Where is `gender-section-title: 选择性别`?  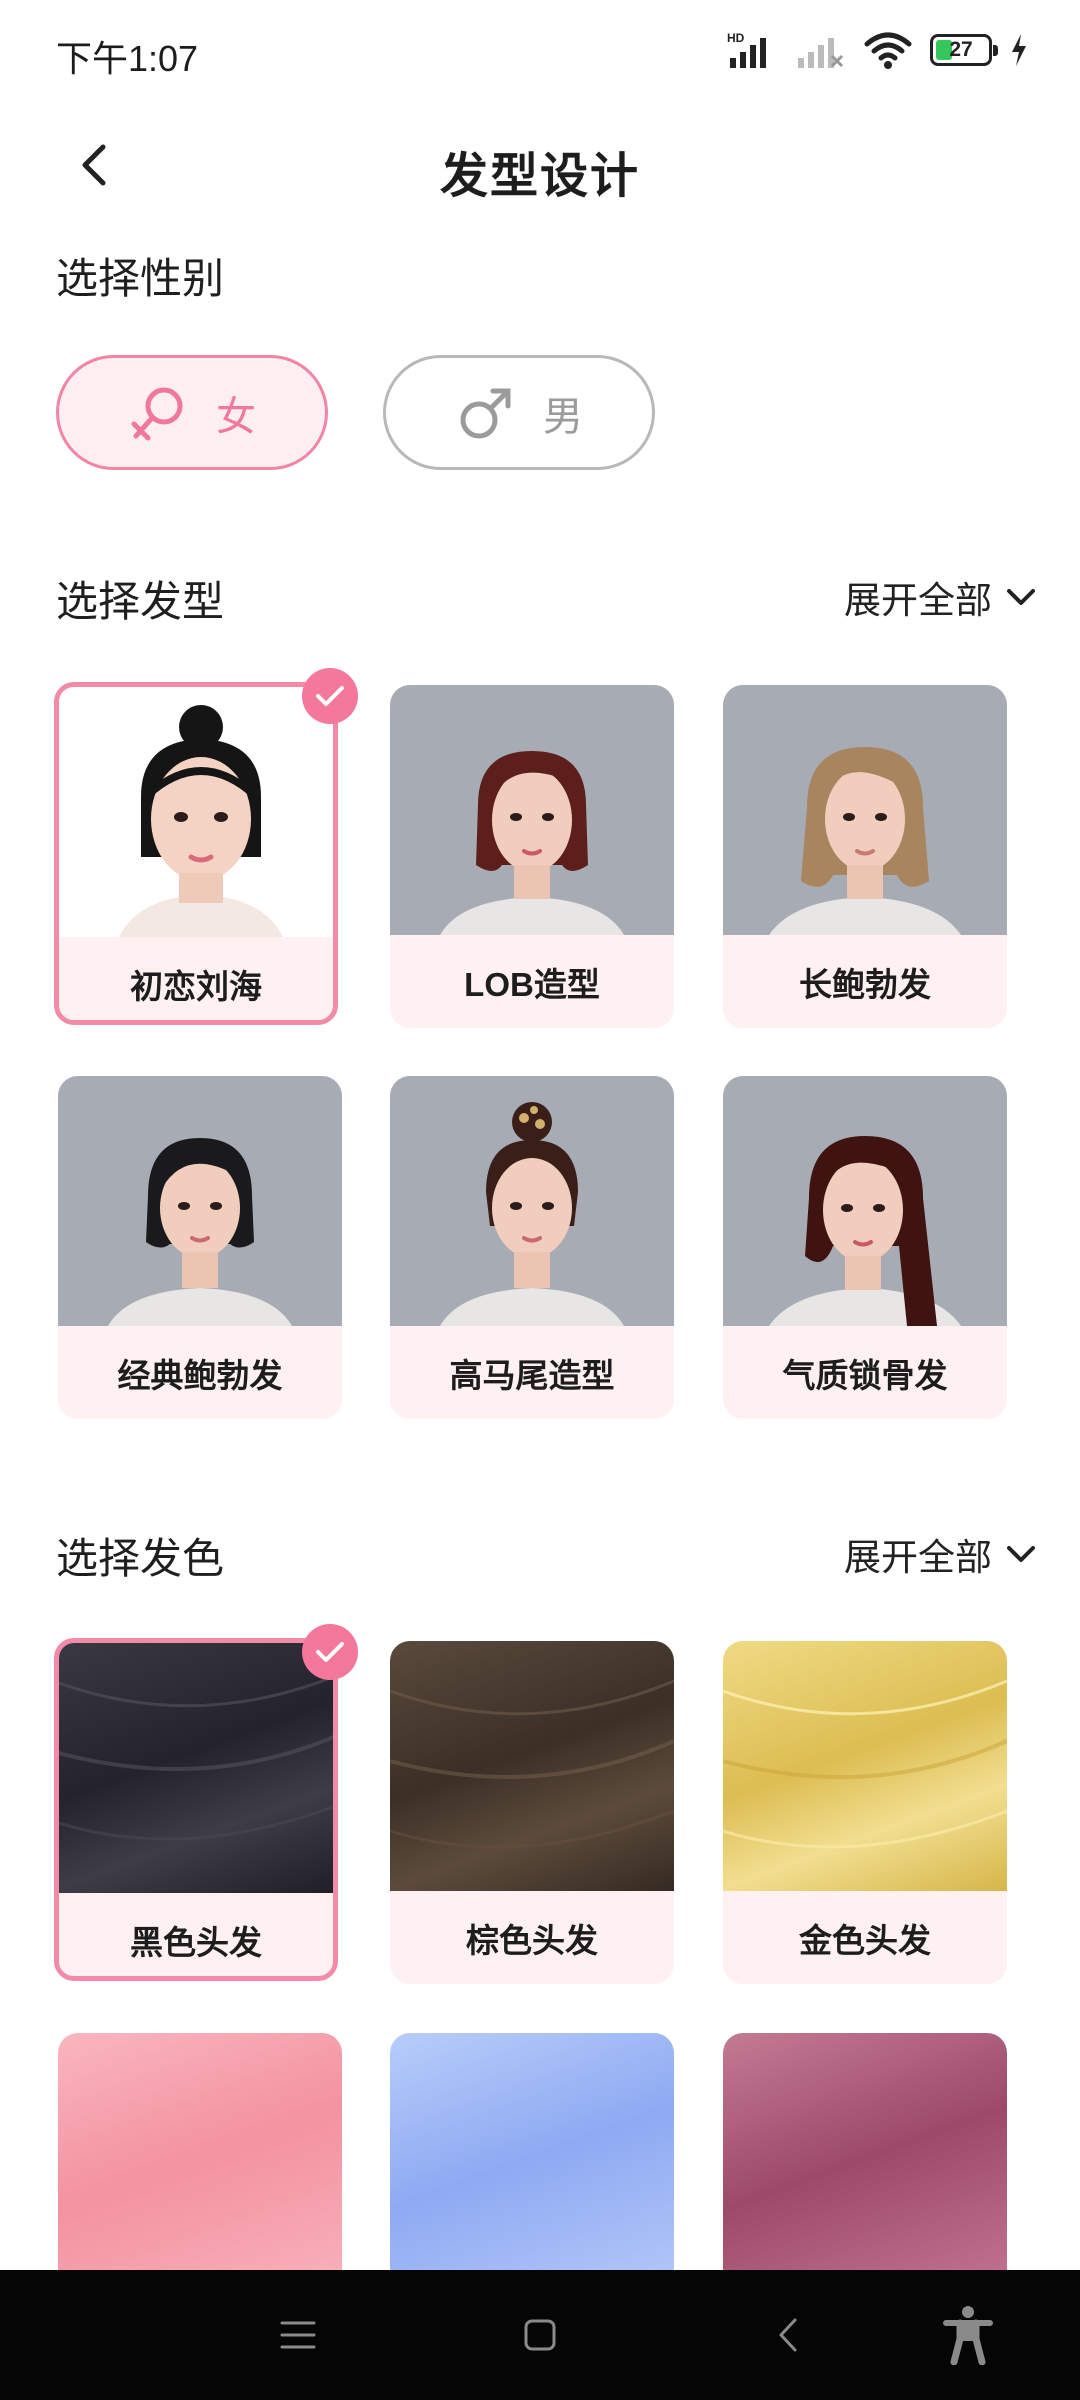
gender-section-title: 选择性别 is located at coordinates (140, 278).